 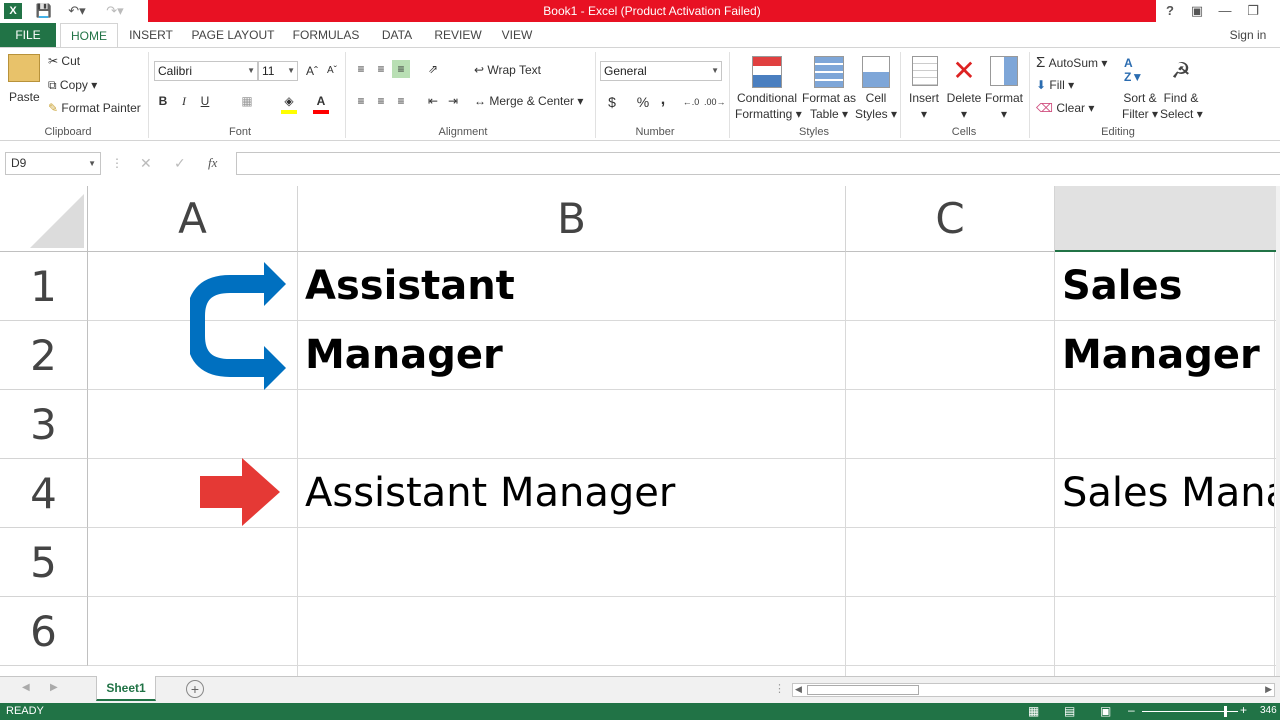 What do you see at coordinates (44, 355) in the screenshot?
I see `row-header-2: 2` at bounding box center [44, 355].